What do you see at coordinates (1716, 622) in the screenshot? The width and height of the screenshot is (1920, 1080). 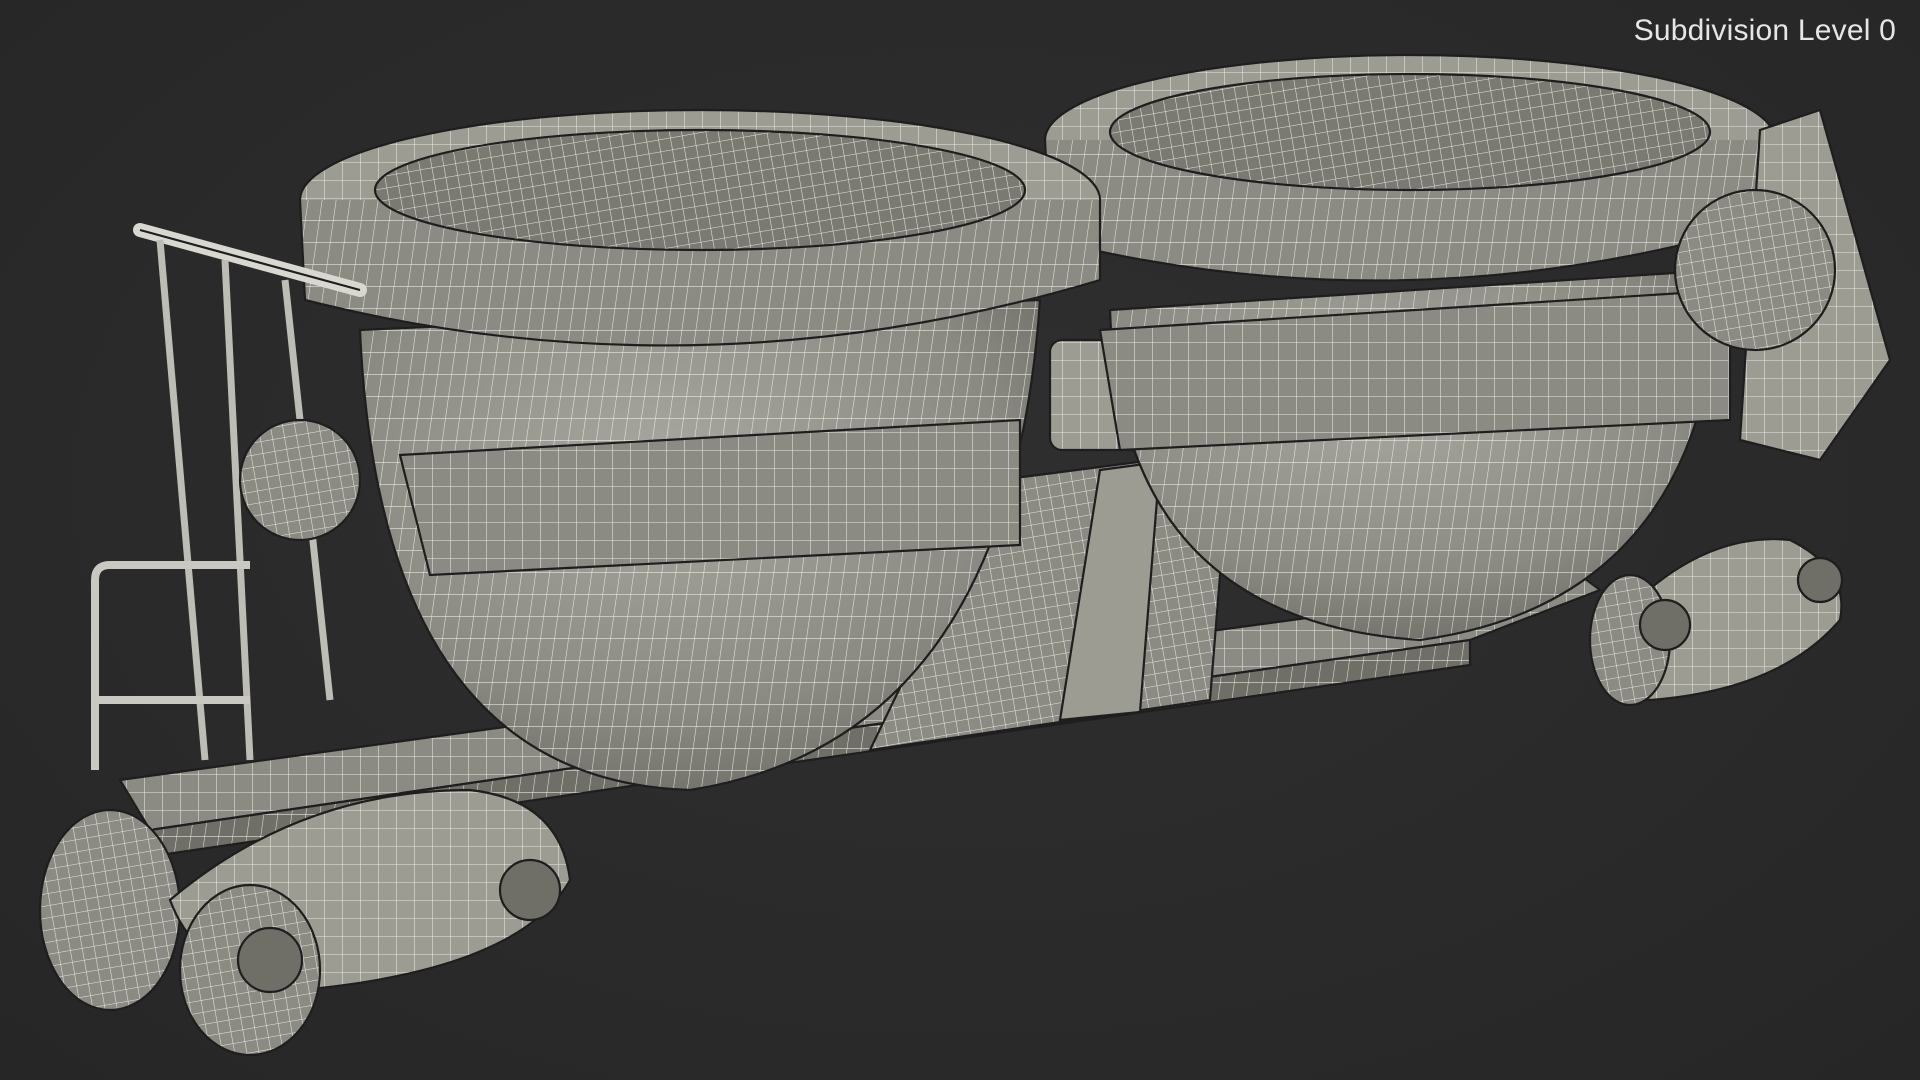 I see `rear-bogie` at bounding box center [1716, 622].